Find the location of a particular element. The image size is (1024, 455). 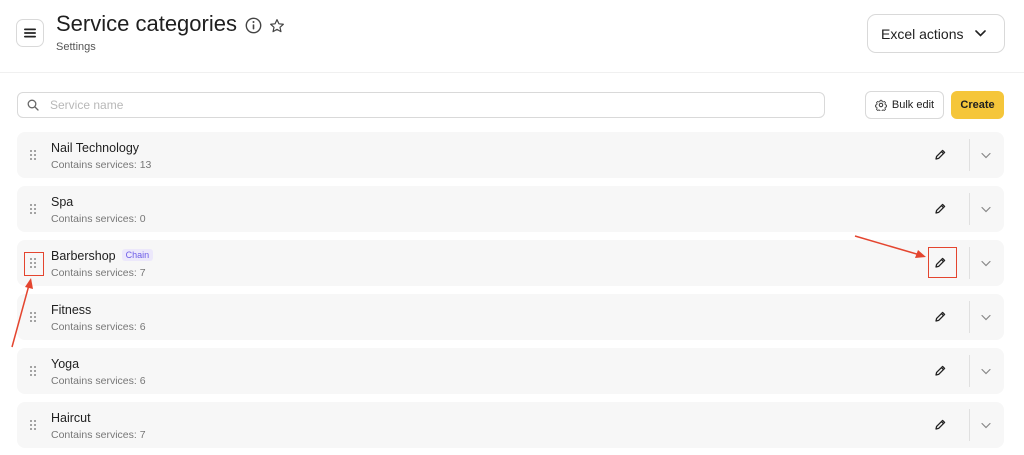

category-name: Fitness is located at coordinates (71, 310).